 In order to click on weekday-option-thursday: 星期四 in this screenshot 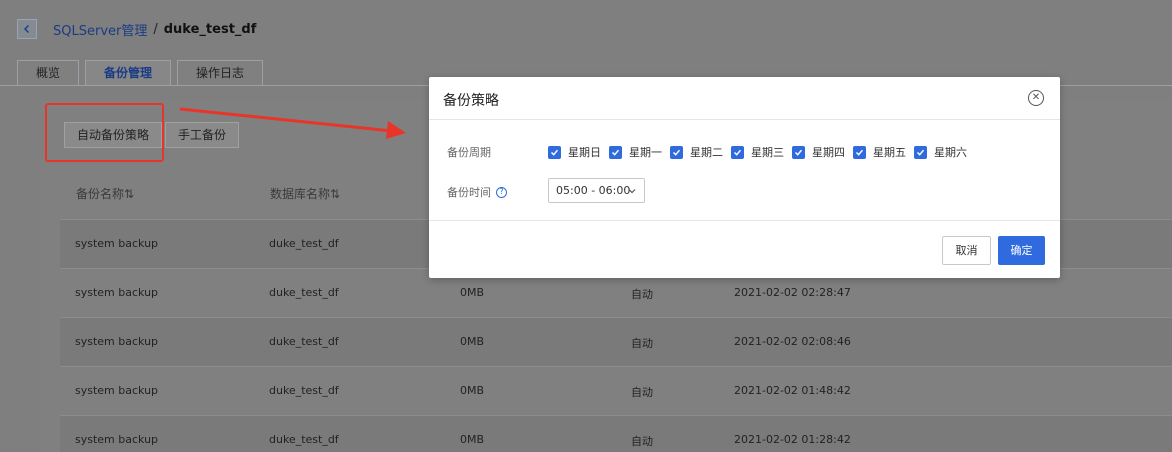, I will do `click(818, 152)`.